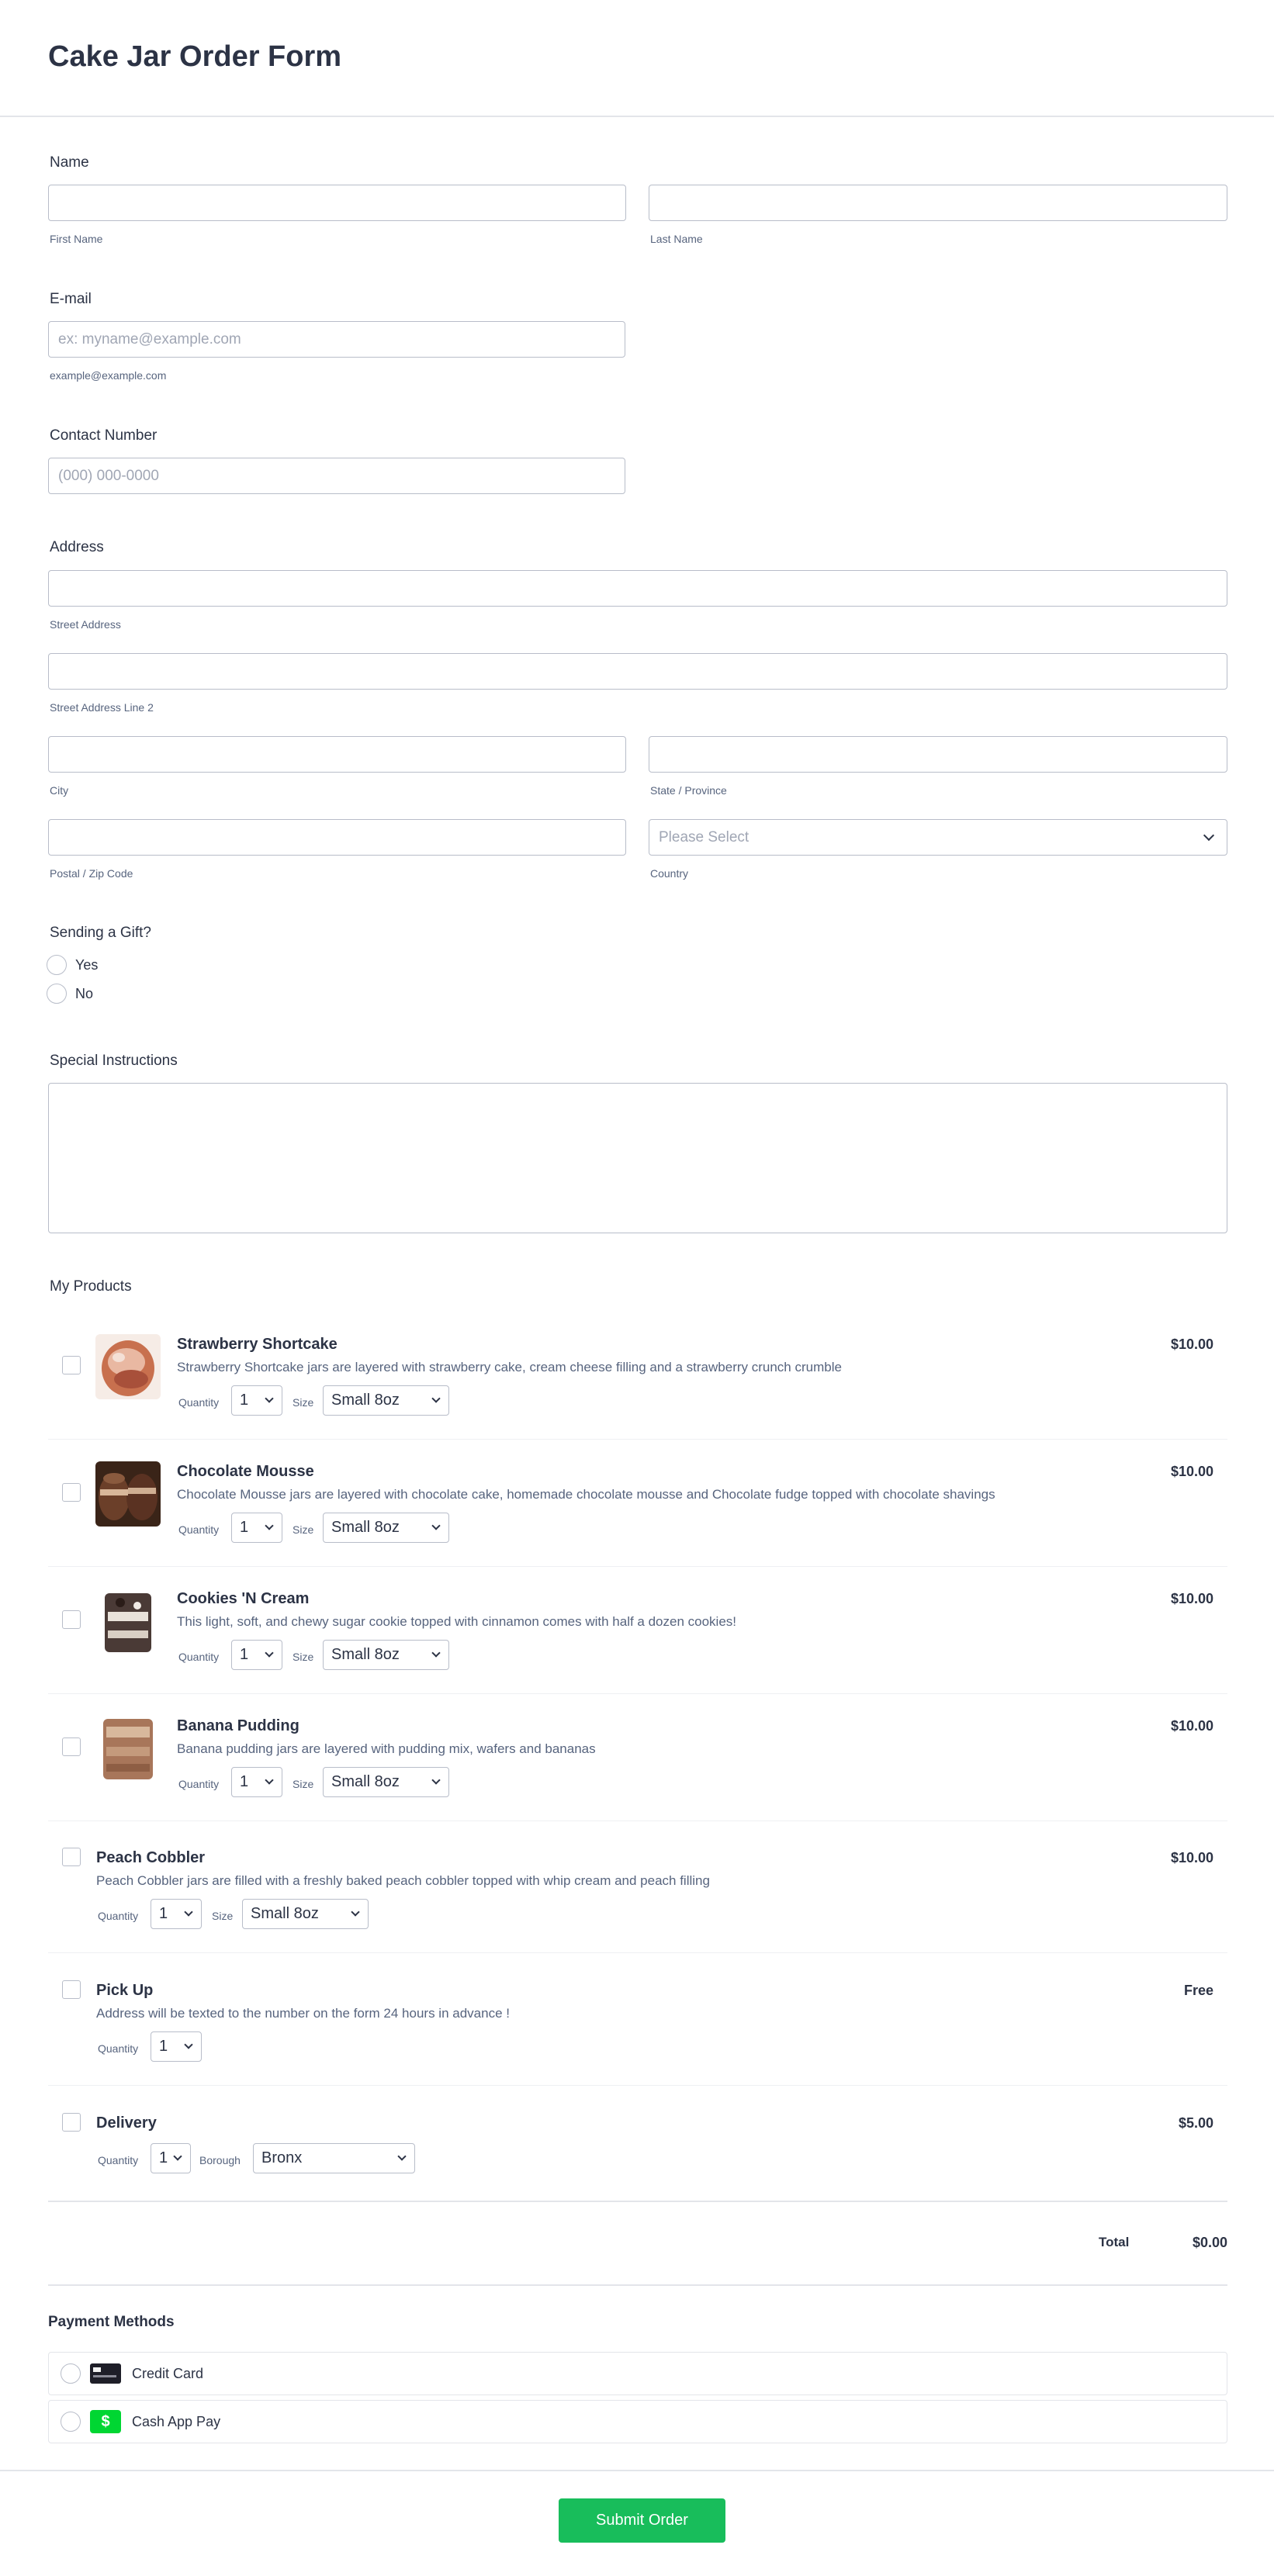  Describe the element at coordinates (282, 2157) in the screenshot. I see `borough-value: Bronx` at that location.